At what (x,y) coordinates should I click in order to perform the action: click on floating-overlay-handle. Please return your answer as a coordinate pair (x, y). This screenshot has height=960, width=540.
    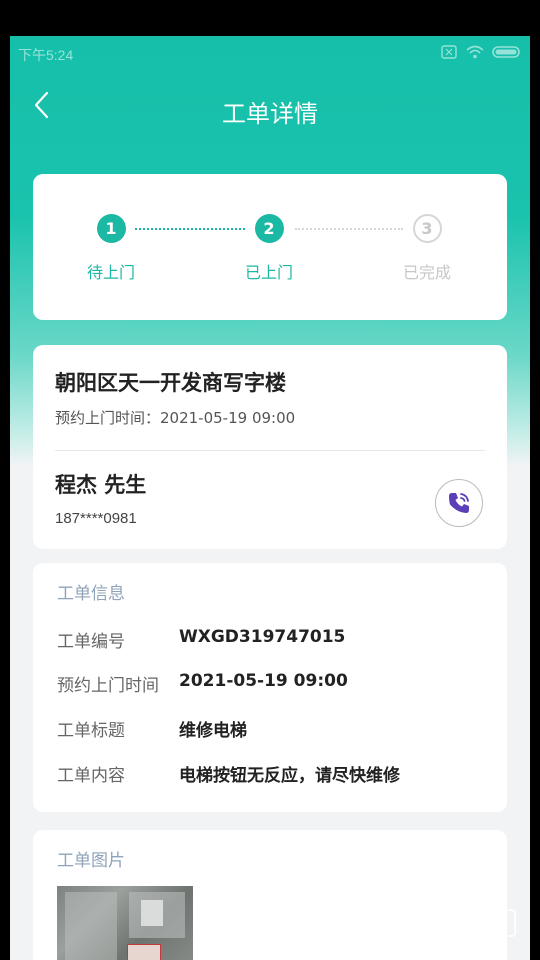
    Looking at the image, I should click on (506, 923).